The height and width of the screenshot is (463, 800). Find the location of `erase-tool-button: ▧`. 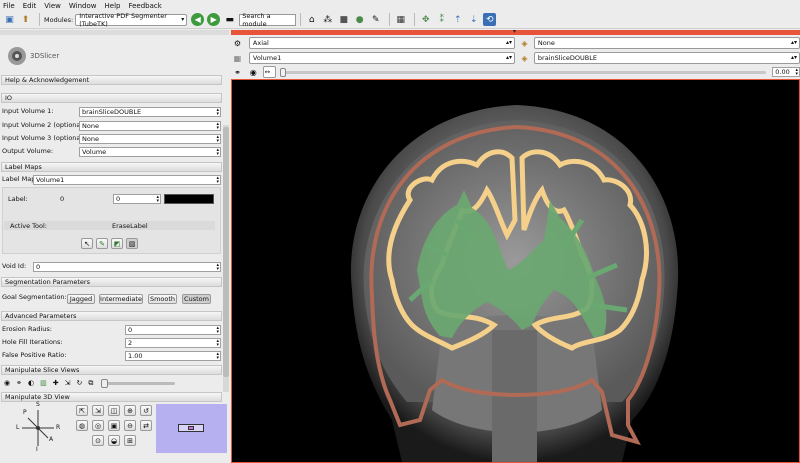

erase-tool-button: ▧ is located at coordinates (132, 243).